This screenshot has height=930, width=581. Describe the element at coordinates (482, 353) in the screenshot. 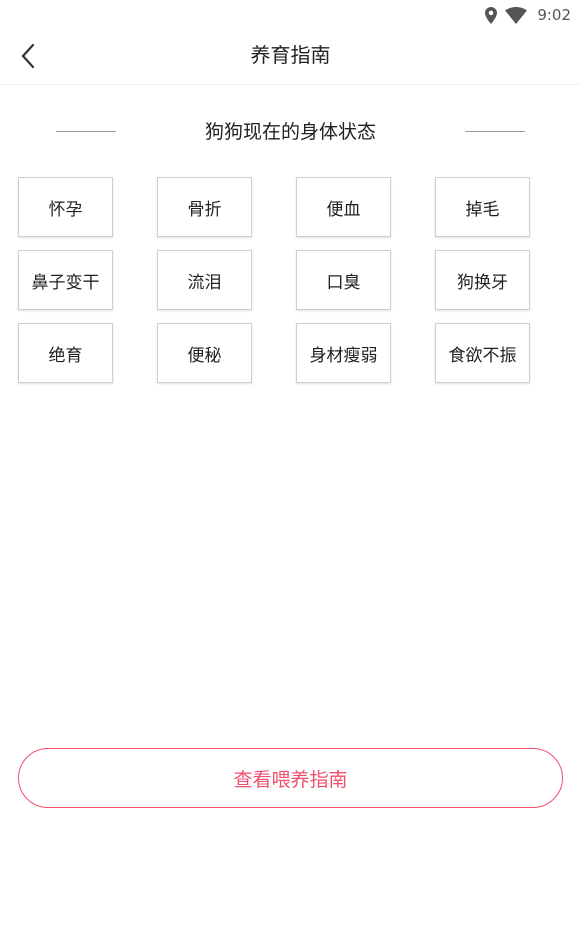

I see `condition-tag: 食欲不振` at that location.